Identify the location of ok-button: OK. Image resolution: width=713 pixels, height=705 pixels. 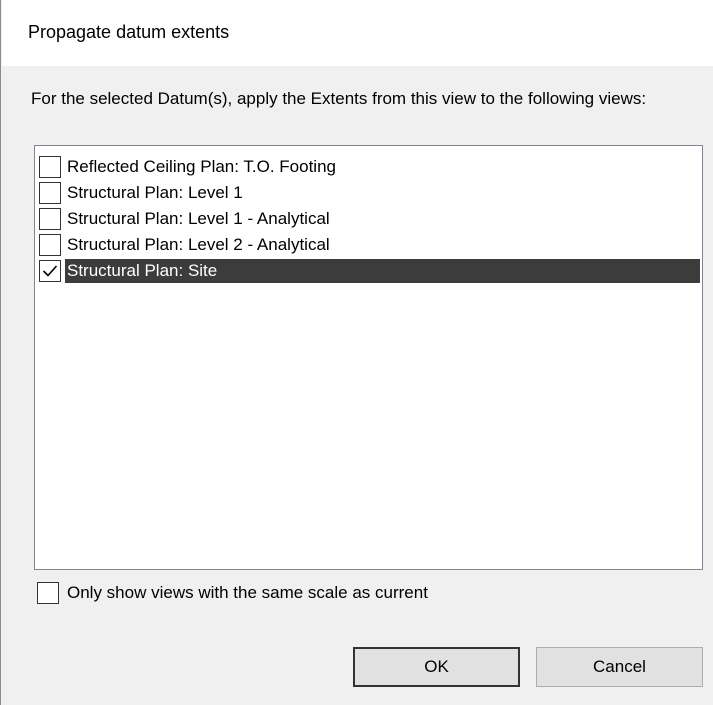
(436, 667).